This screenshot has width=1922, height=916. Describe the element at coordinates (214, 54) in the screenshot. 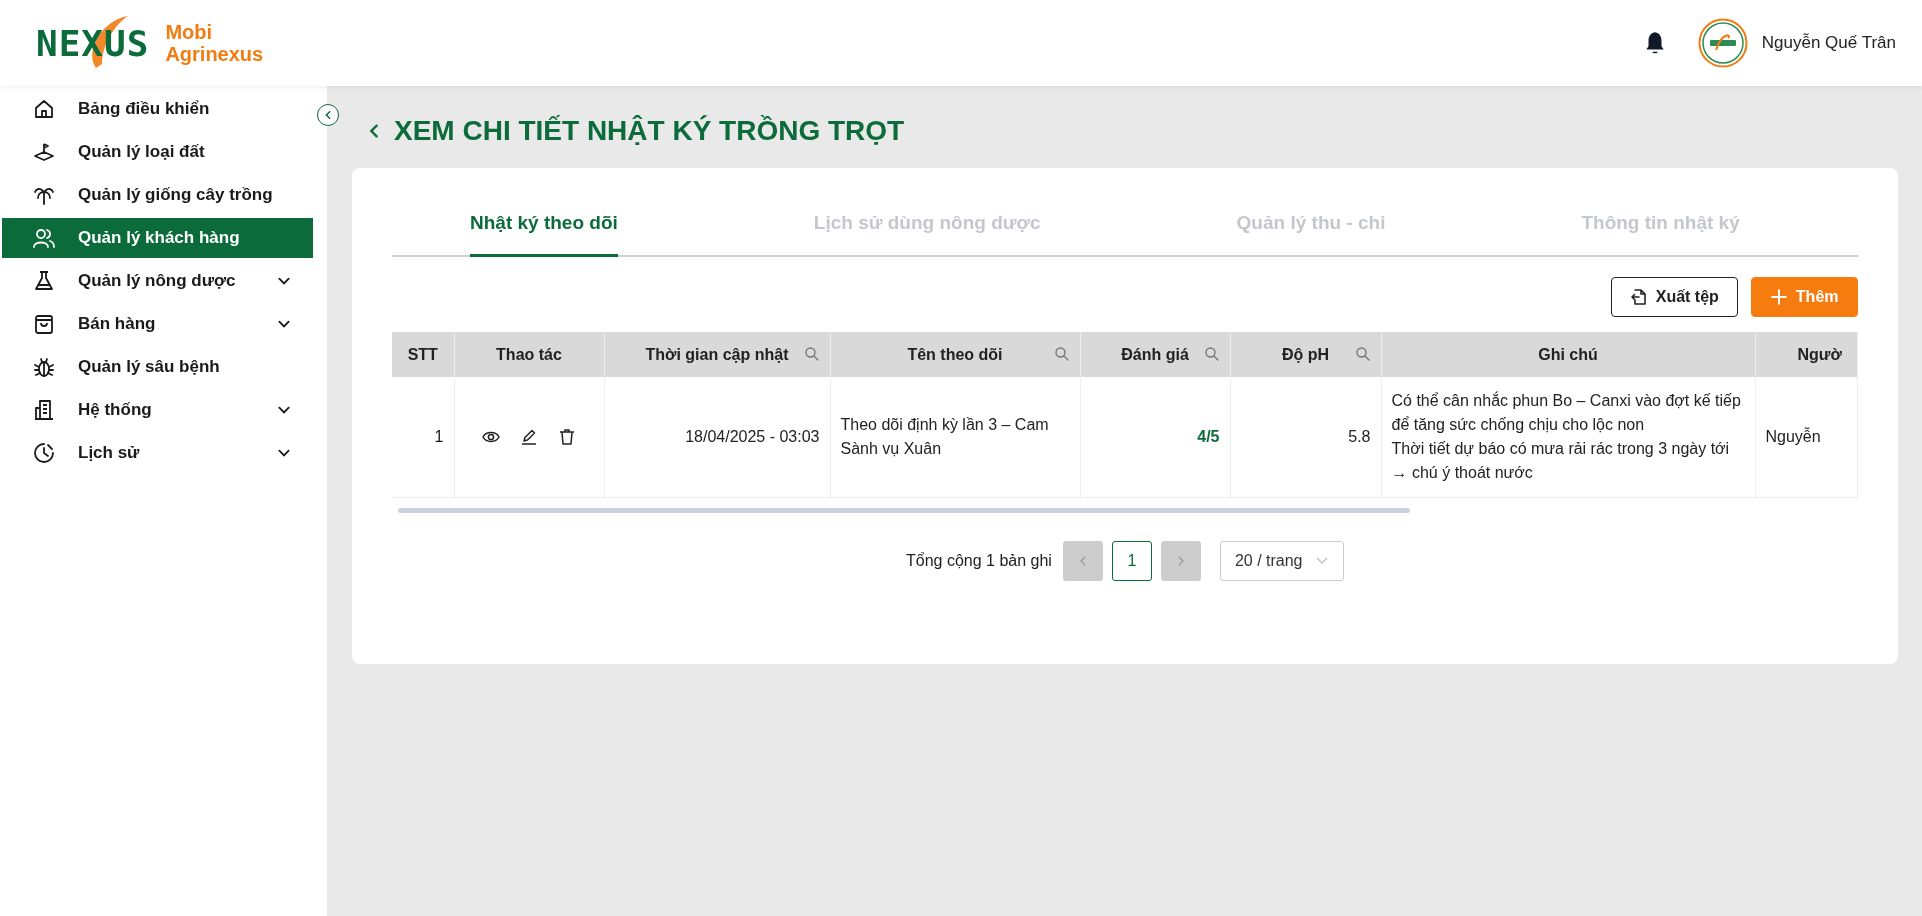

I see `brand-name: Agrinexus` at that location.